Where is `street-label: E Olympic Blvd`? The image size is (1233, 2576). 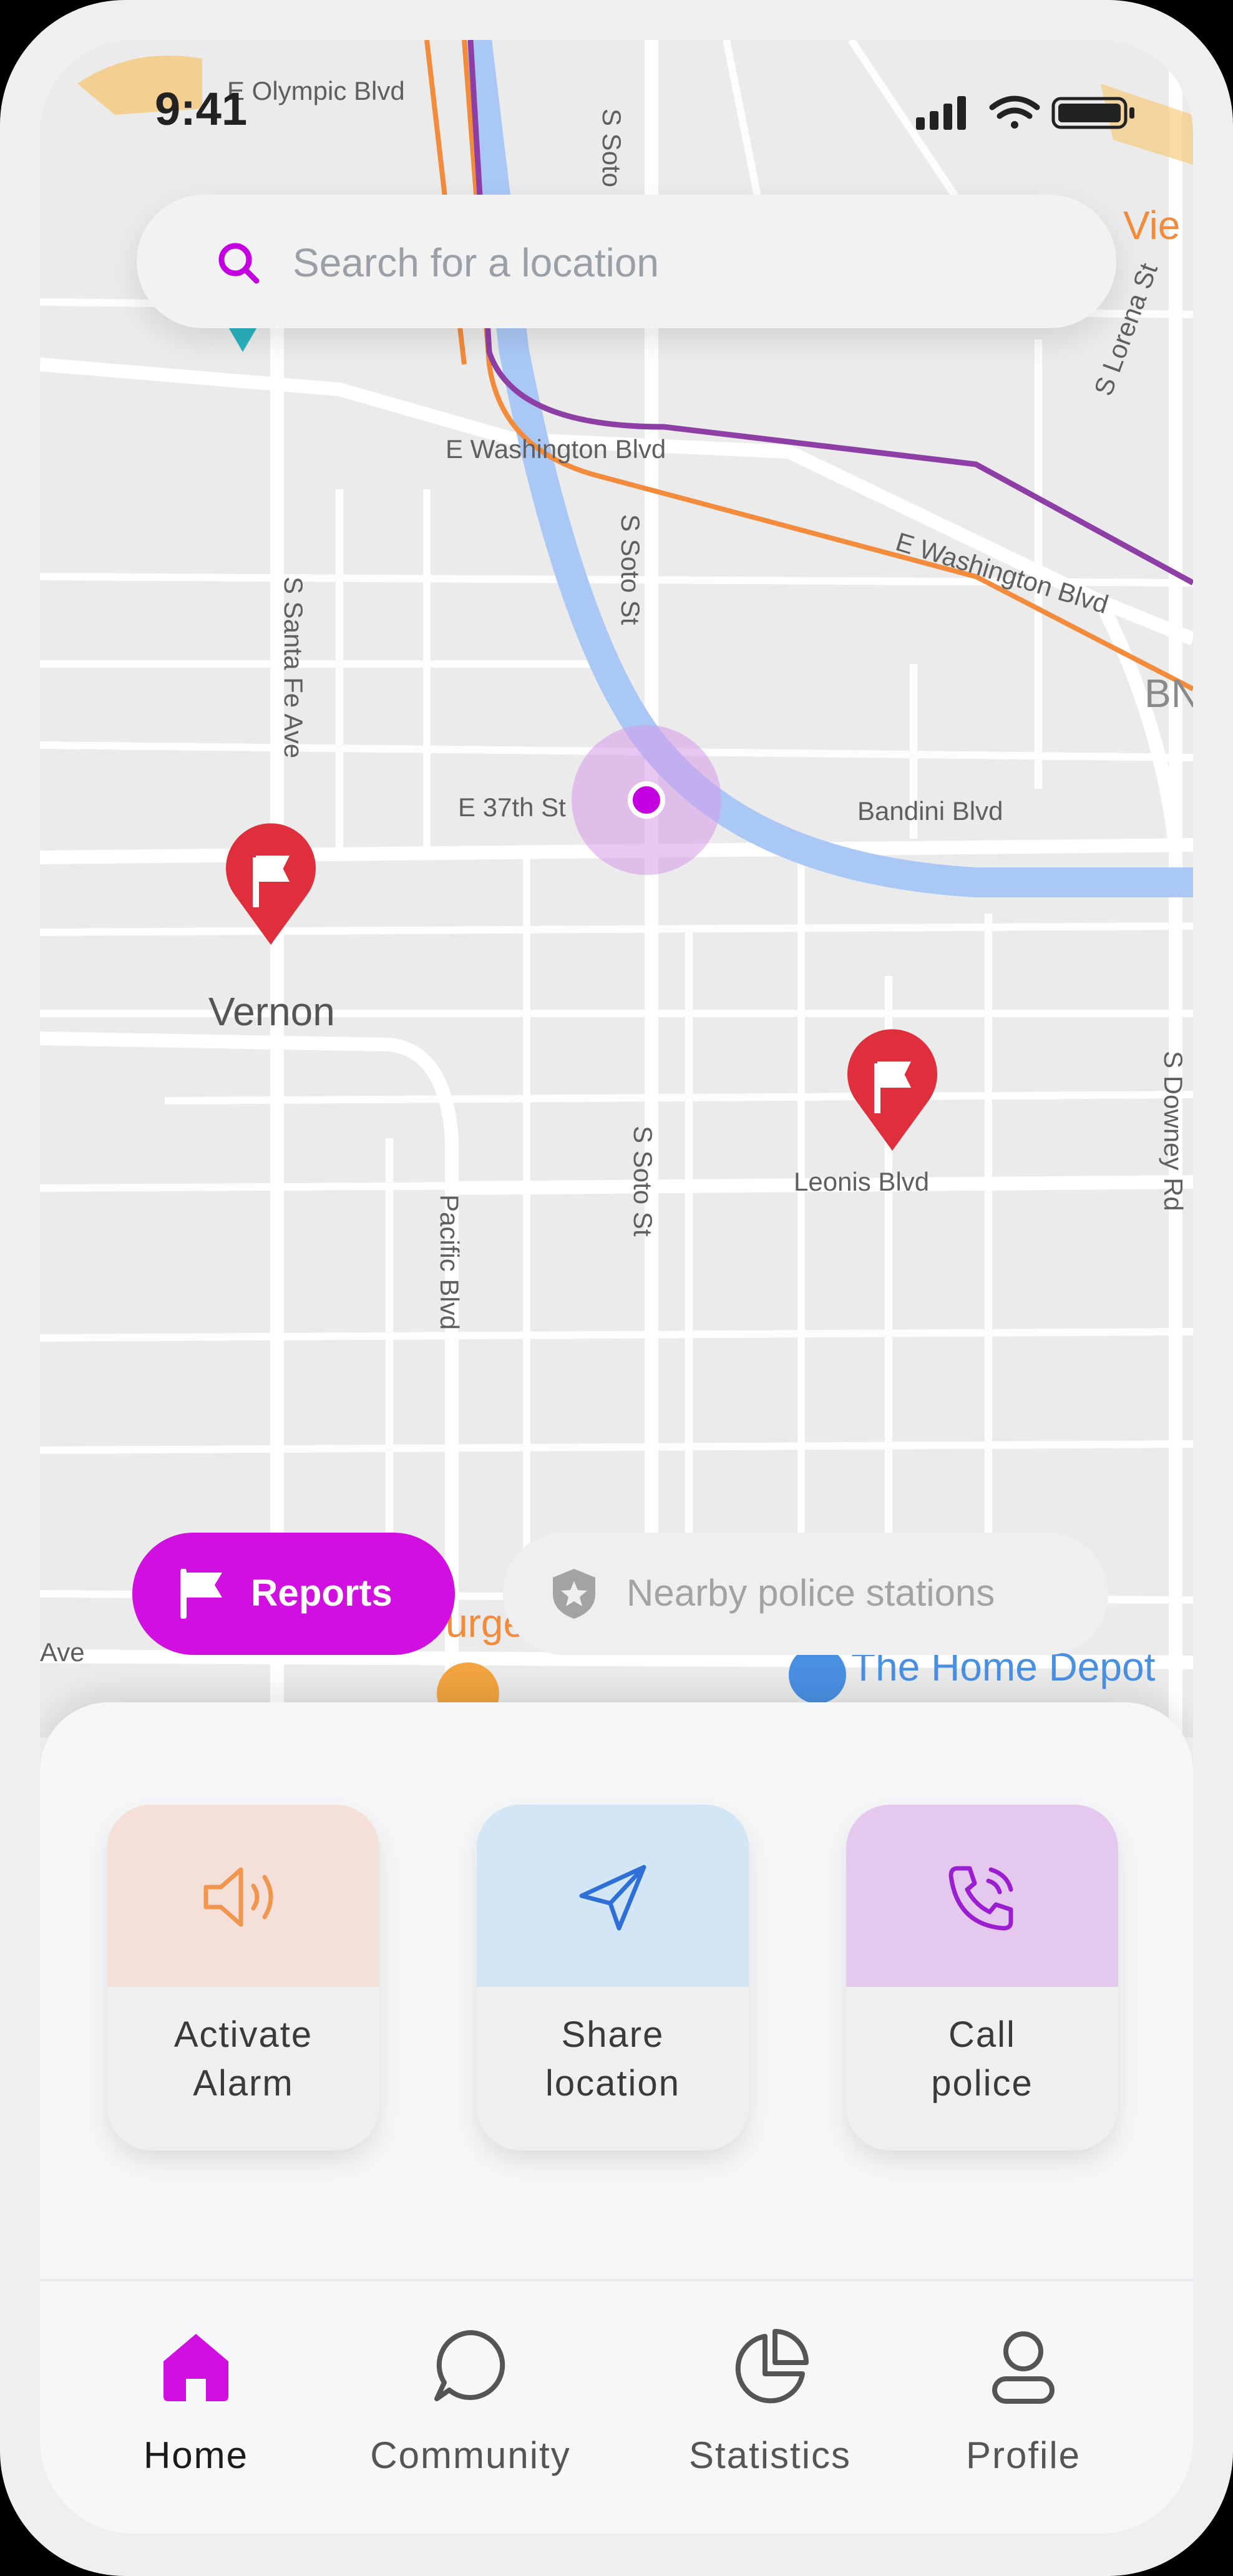
street-label: E Olympic Blvd is located at coordinates (316, 90).